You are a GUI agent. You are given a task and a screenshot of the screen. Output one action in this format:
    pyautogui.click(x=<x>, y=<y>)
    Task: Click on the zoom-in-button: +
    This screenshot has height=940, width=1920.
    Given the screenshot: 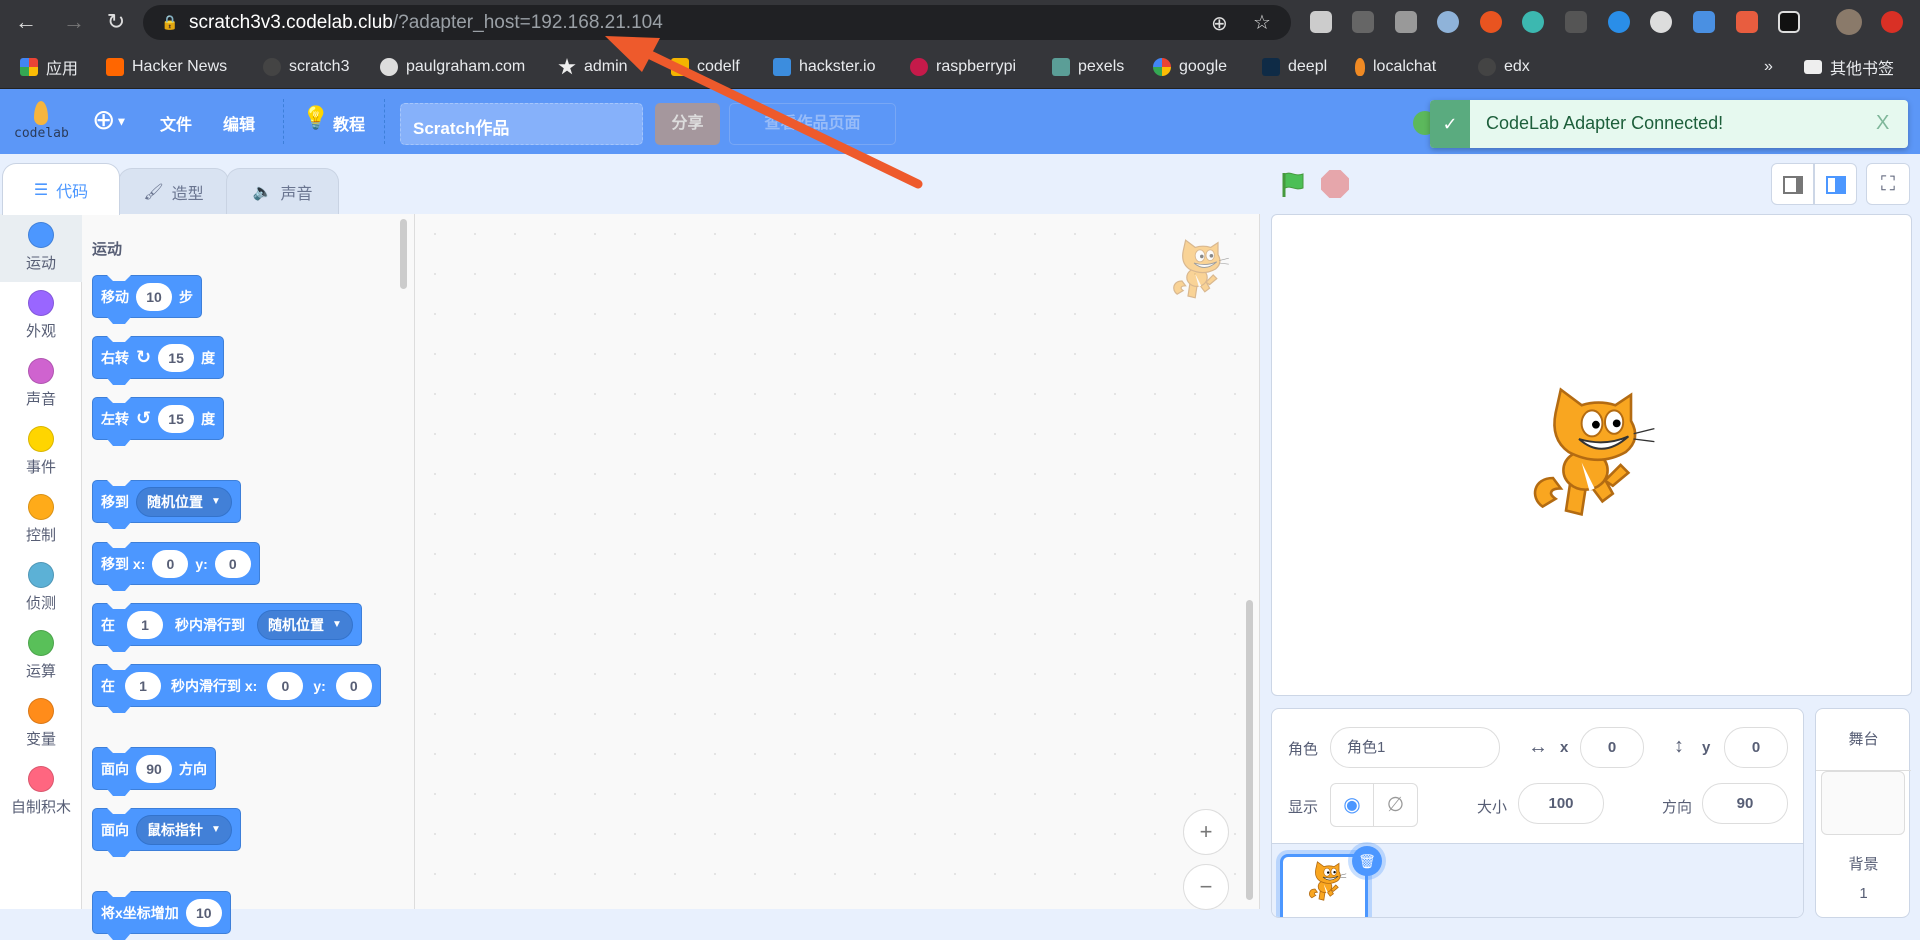 What is the action you would take?
    pyautogui.click(x=1206, y=832)
    